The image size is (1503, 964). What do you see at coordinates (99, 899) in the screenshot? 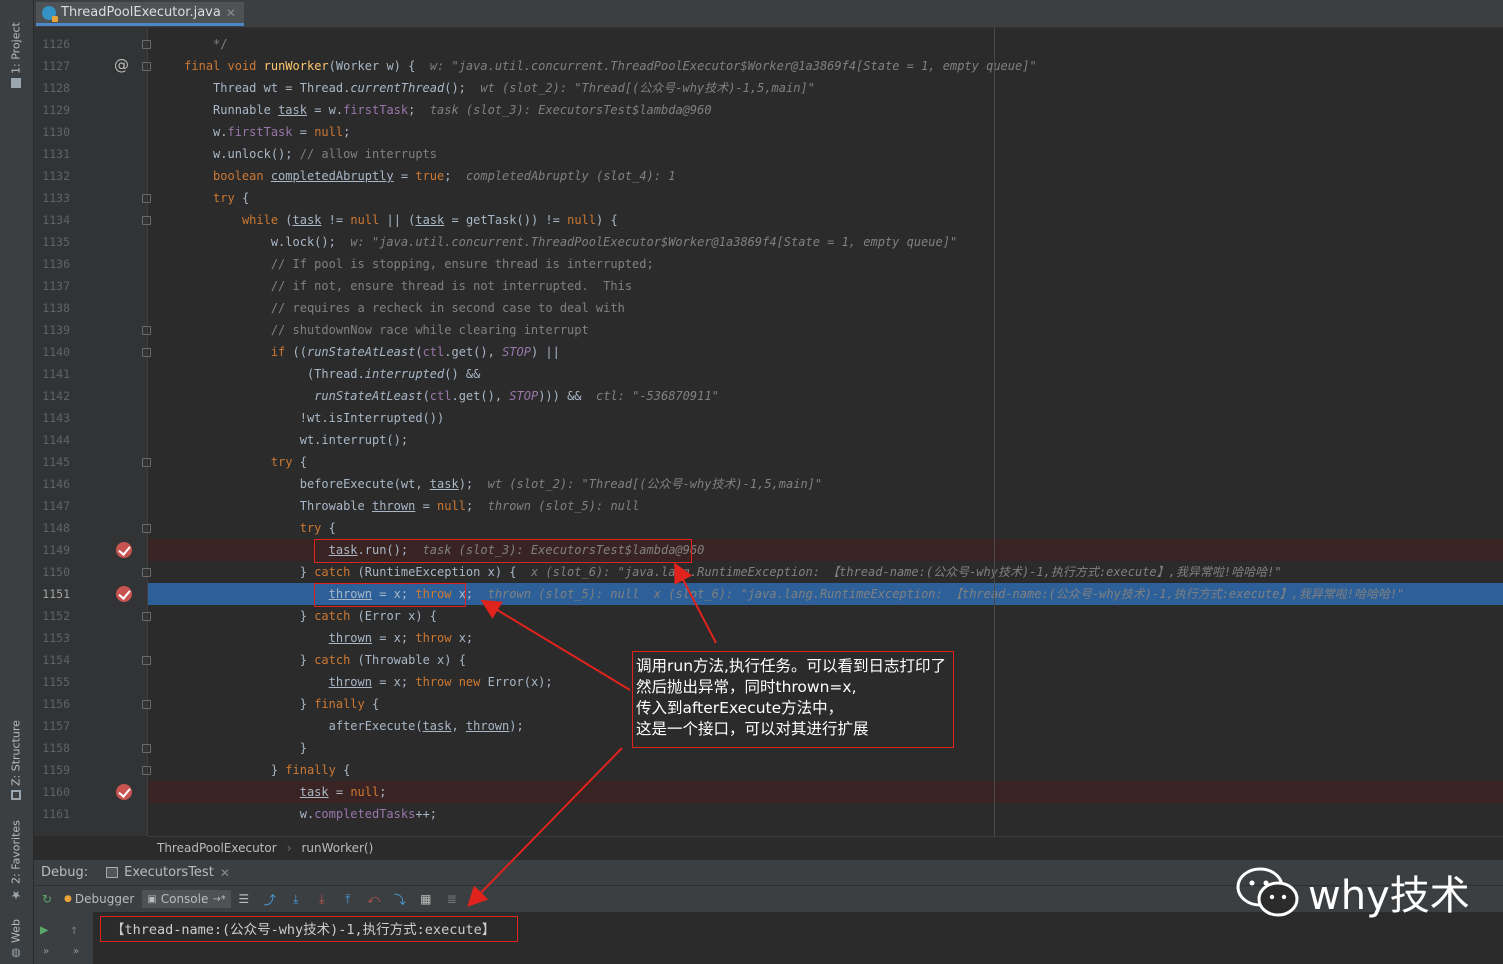
I see `debugger-tab: ● Debugger` at bounding box center [99, 899].